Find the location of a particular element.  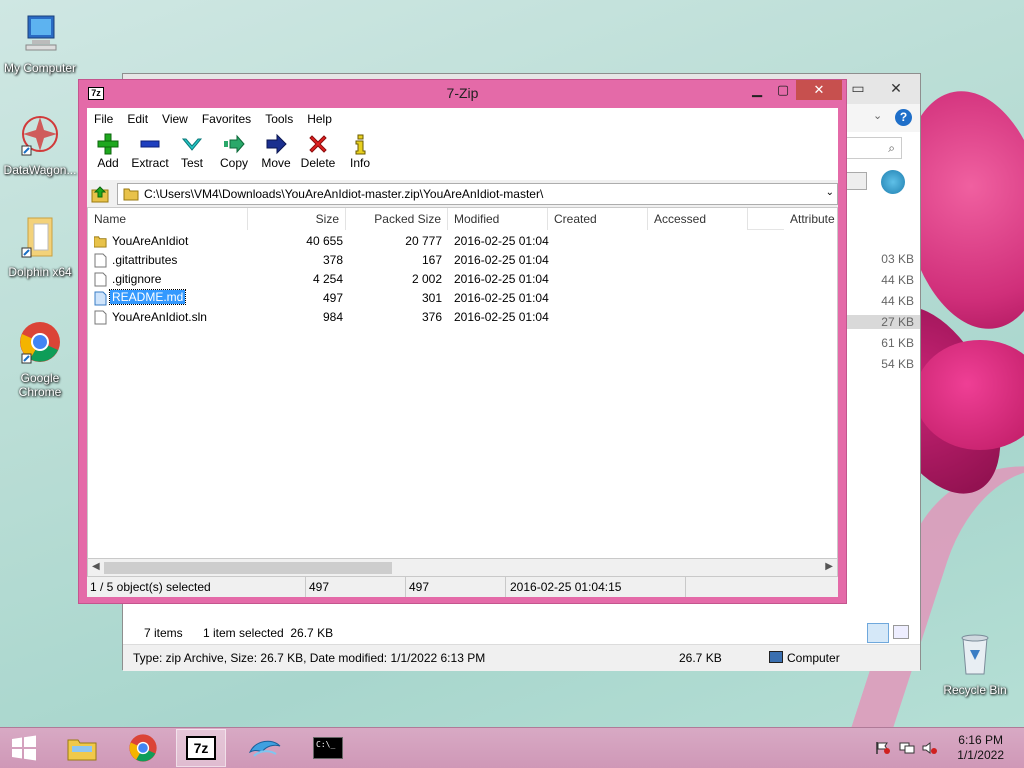

menu-view: View is located at coordinates (175, 119).